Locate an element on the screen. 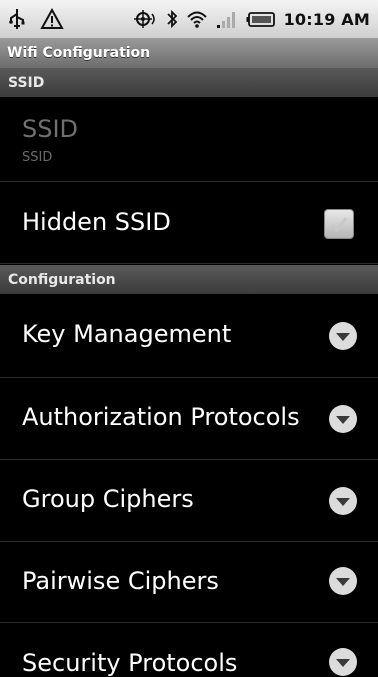 The height and width of the screenshot is (677, 378). pref-authorization-protocols: Authorization Protocols is located at coordinates (189, 419).